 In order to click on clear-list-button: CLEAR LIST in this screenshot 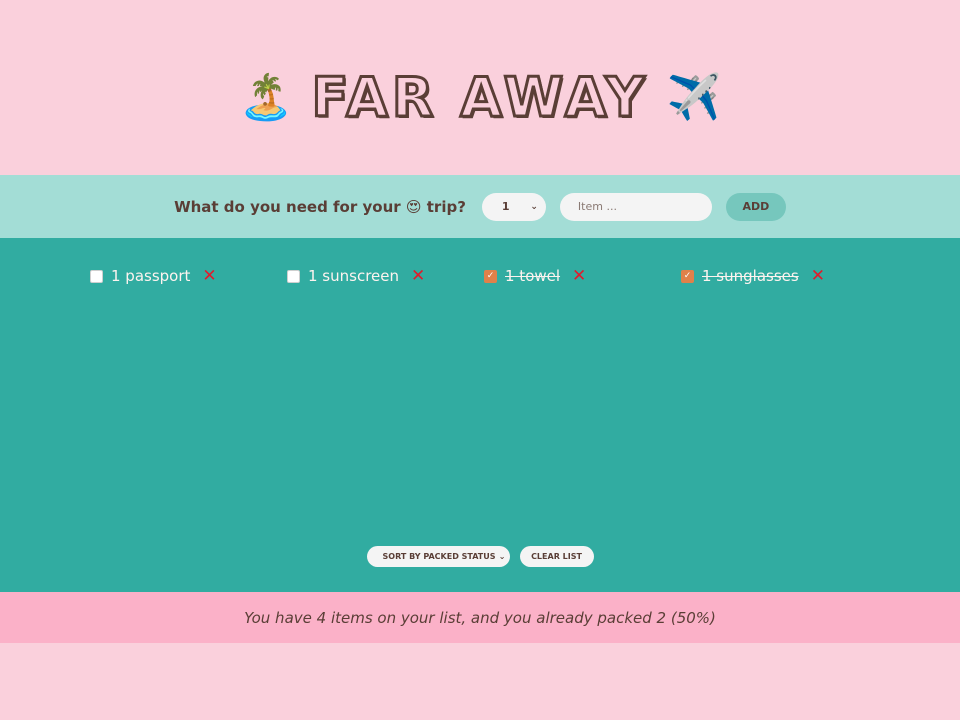, I will do `click(556, 556)`.